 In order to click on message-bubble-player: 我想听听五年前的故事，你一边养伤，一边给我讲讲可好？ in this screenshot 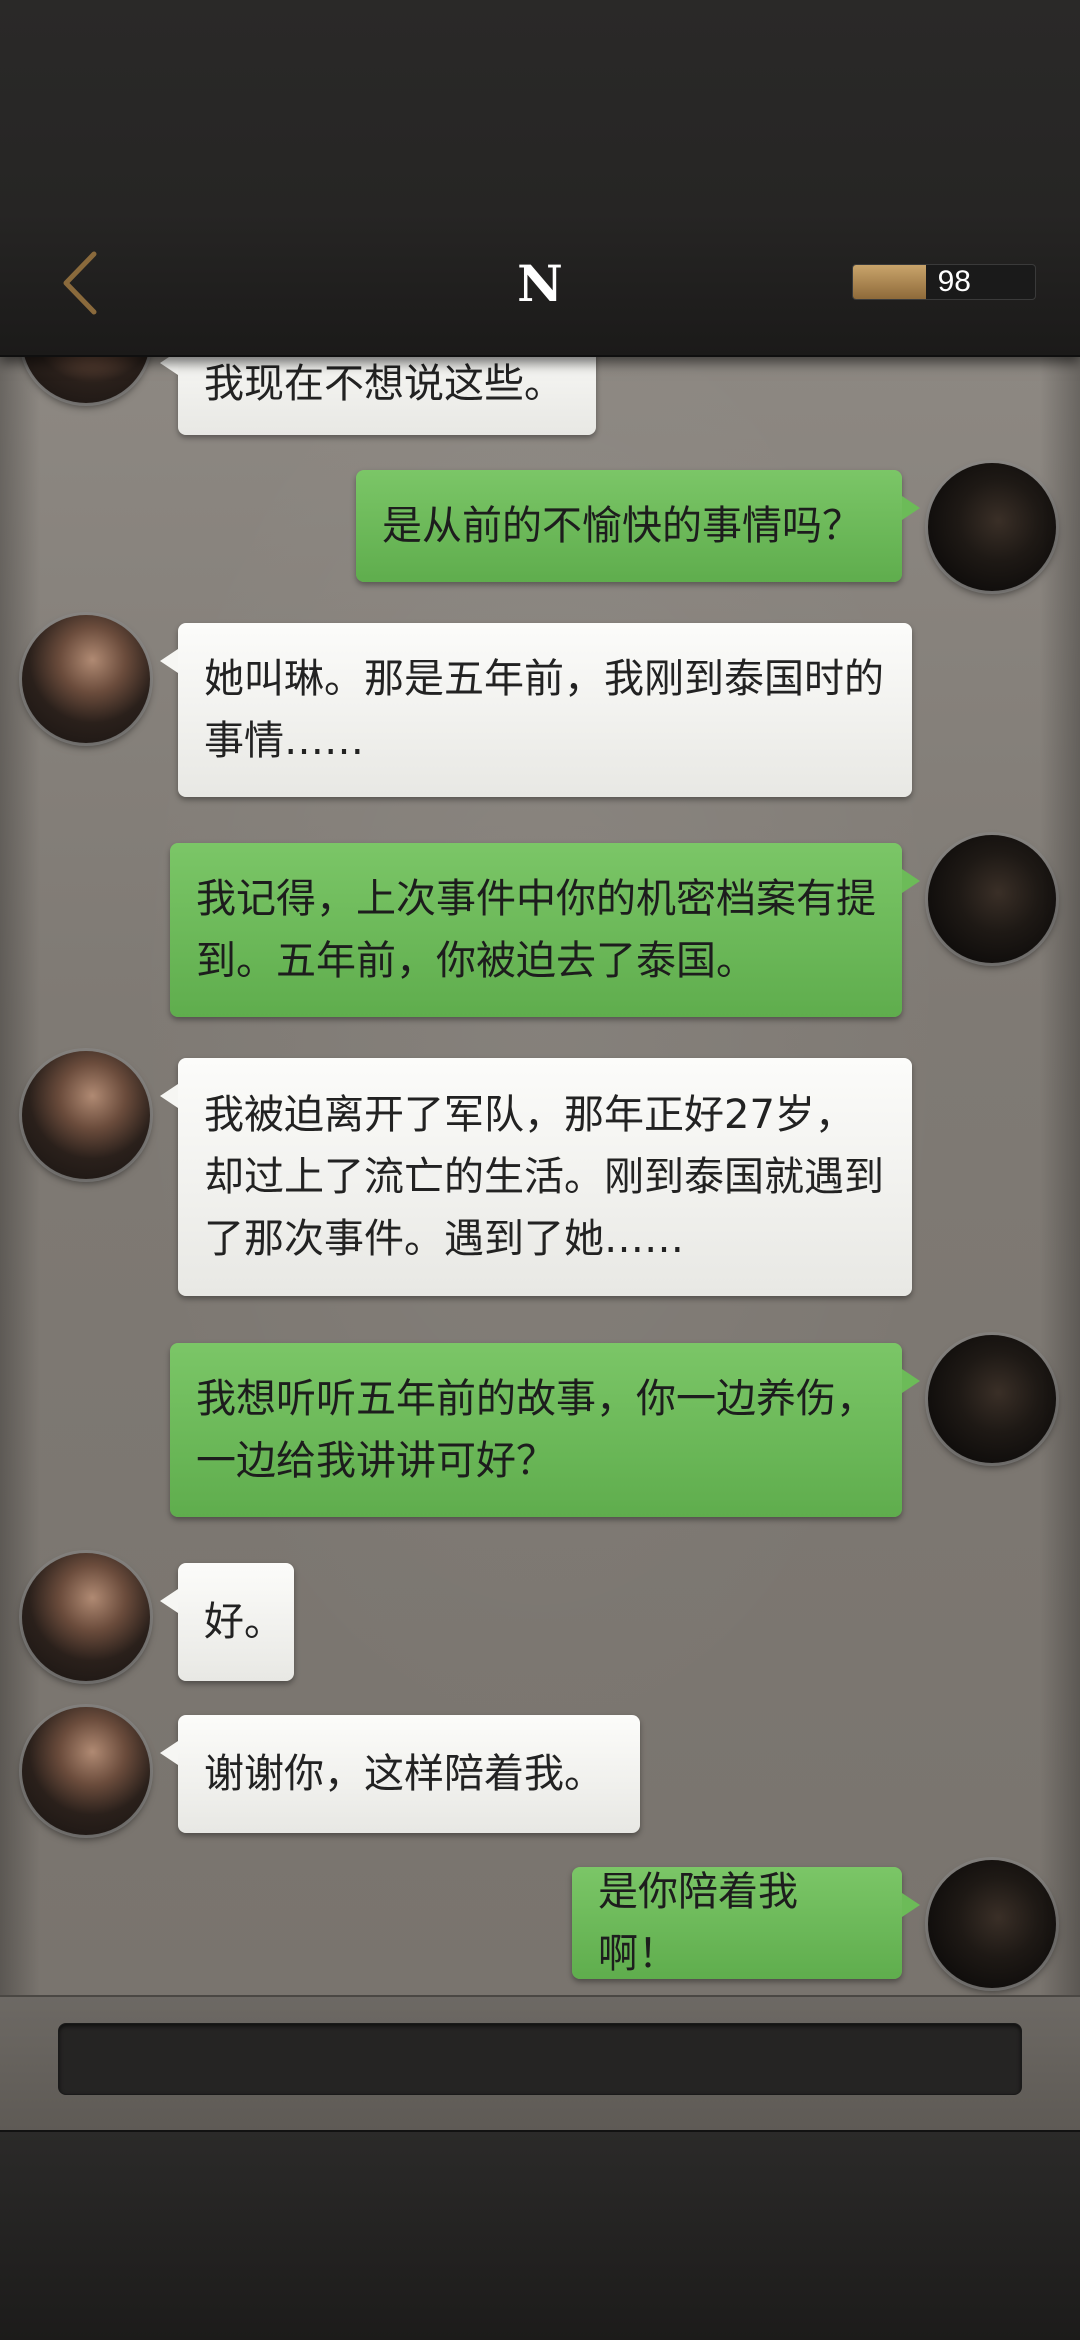, I will do `click(545, 1430)`.